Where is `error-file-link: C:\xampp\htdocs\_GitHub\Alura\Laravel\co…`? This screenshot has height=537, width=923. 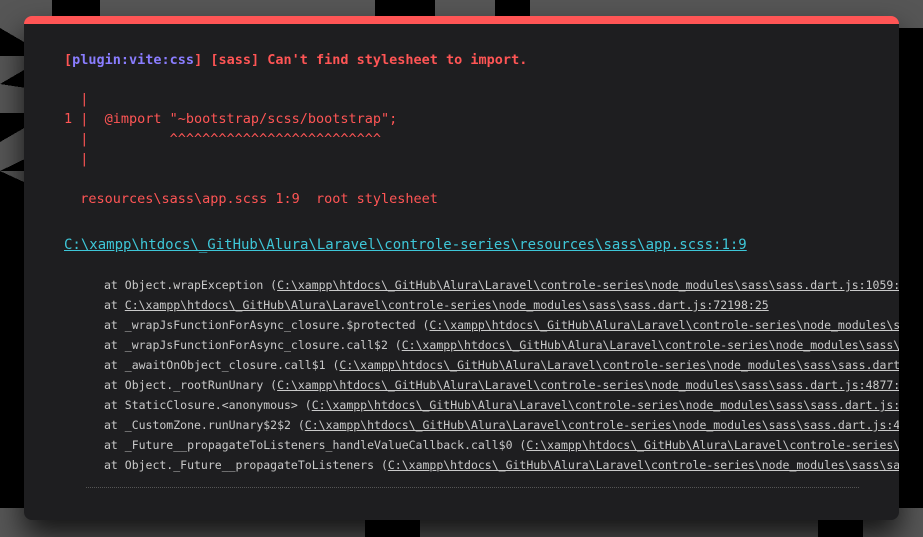 error-file-link: C:\xampp\htdocs\_GitHub\Alura\Laravel\co… is located at coordinates (405, 245).